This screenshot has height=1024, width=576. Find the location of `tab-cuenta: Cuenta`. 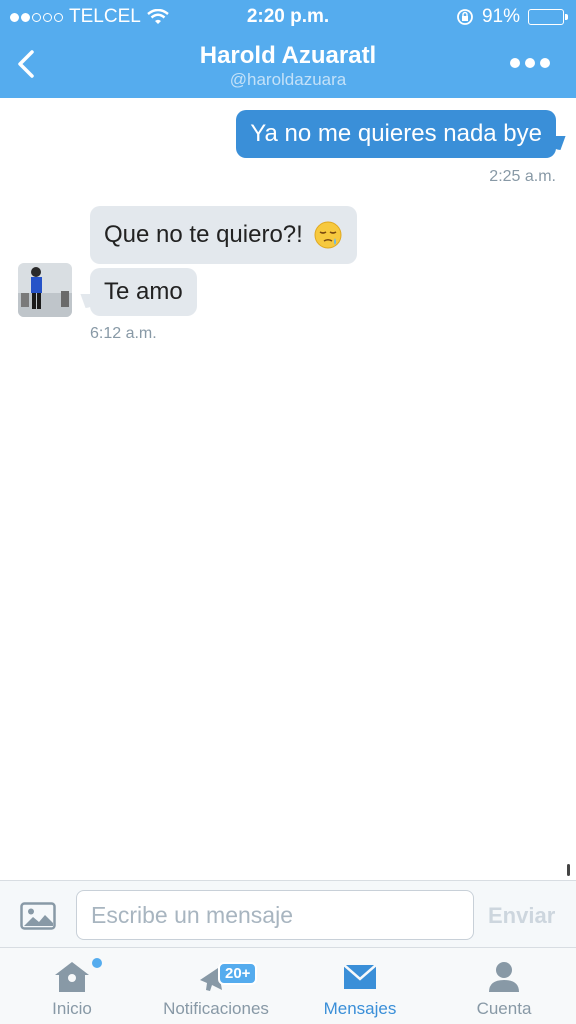

tab-cuenta: Cuenta is located at coordinates (504, 986).